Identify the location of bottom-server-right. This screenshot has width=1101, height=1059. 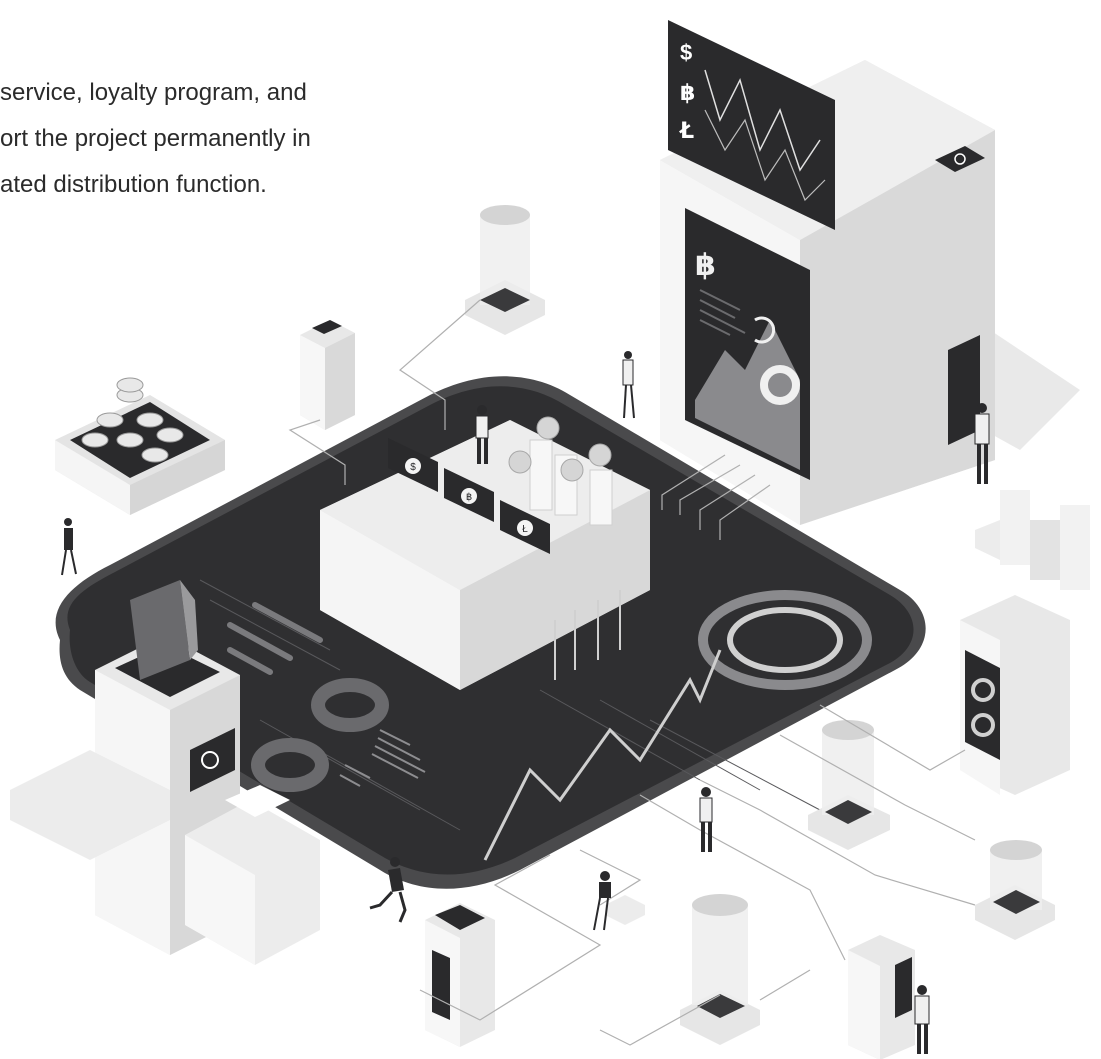
(881, 997).